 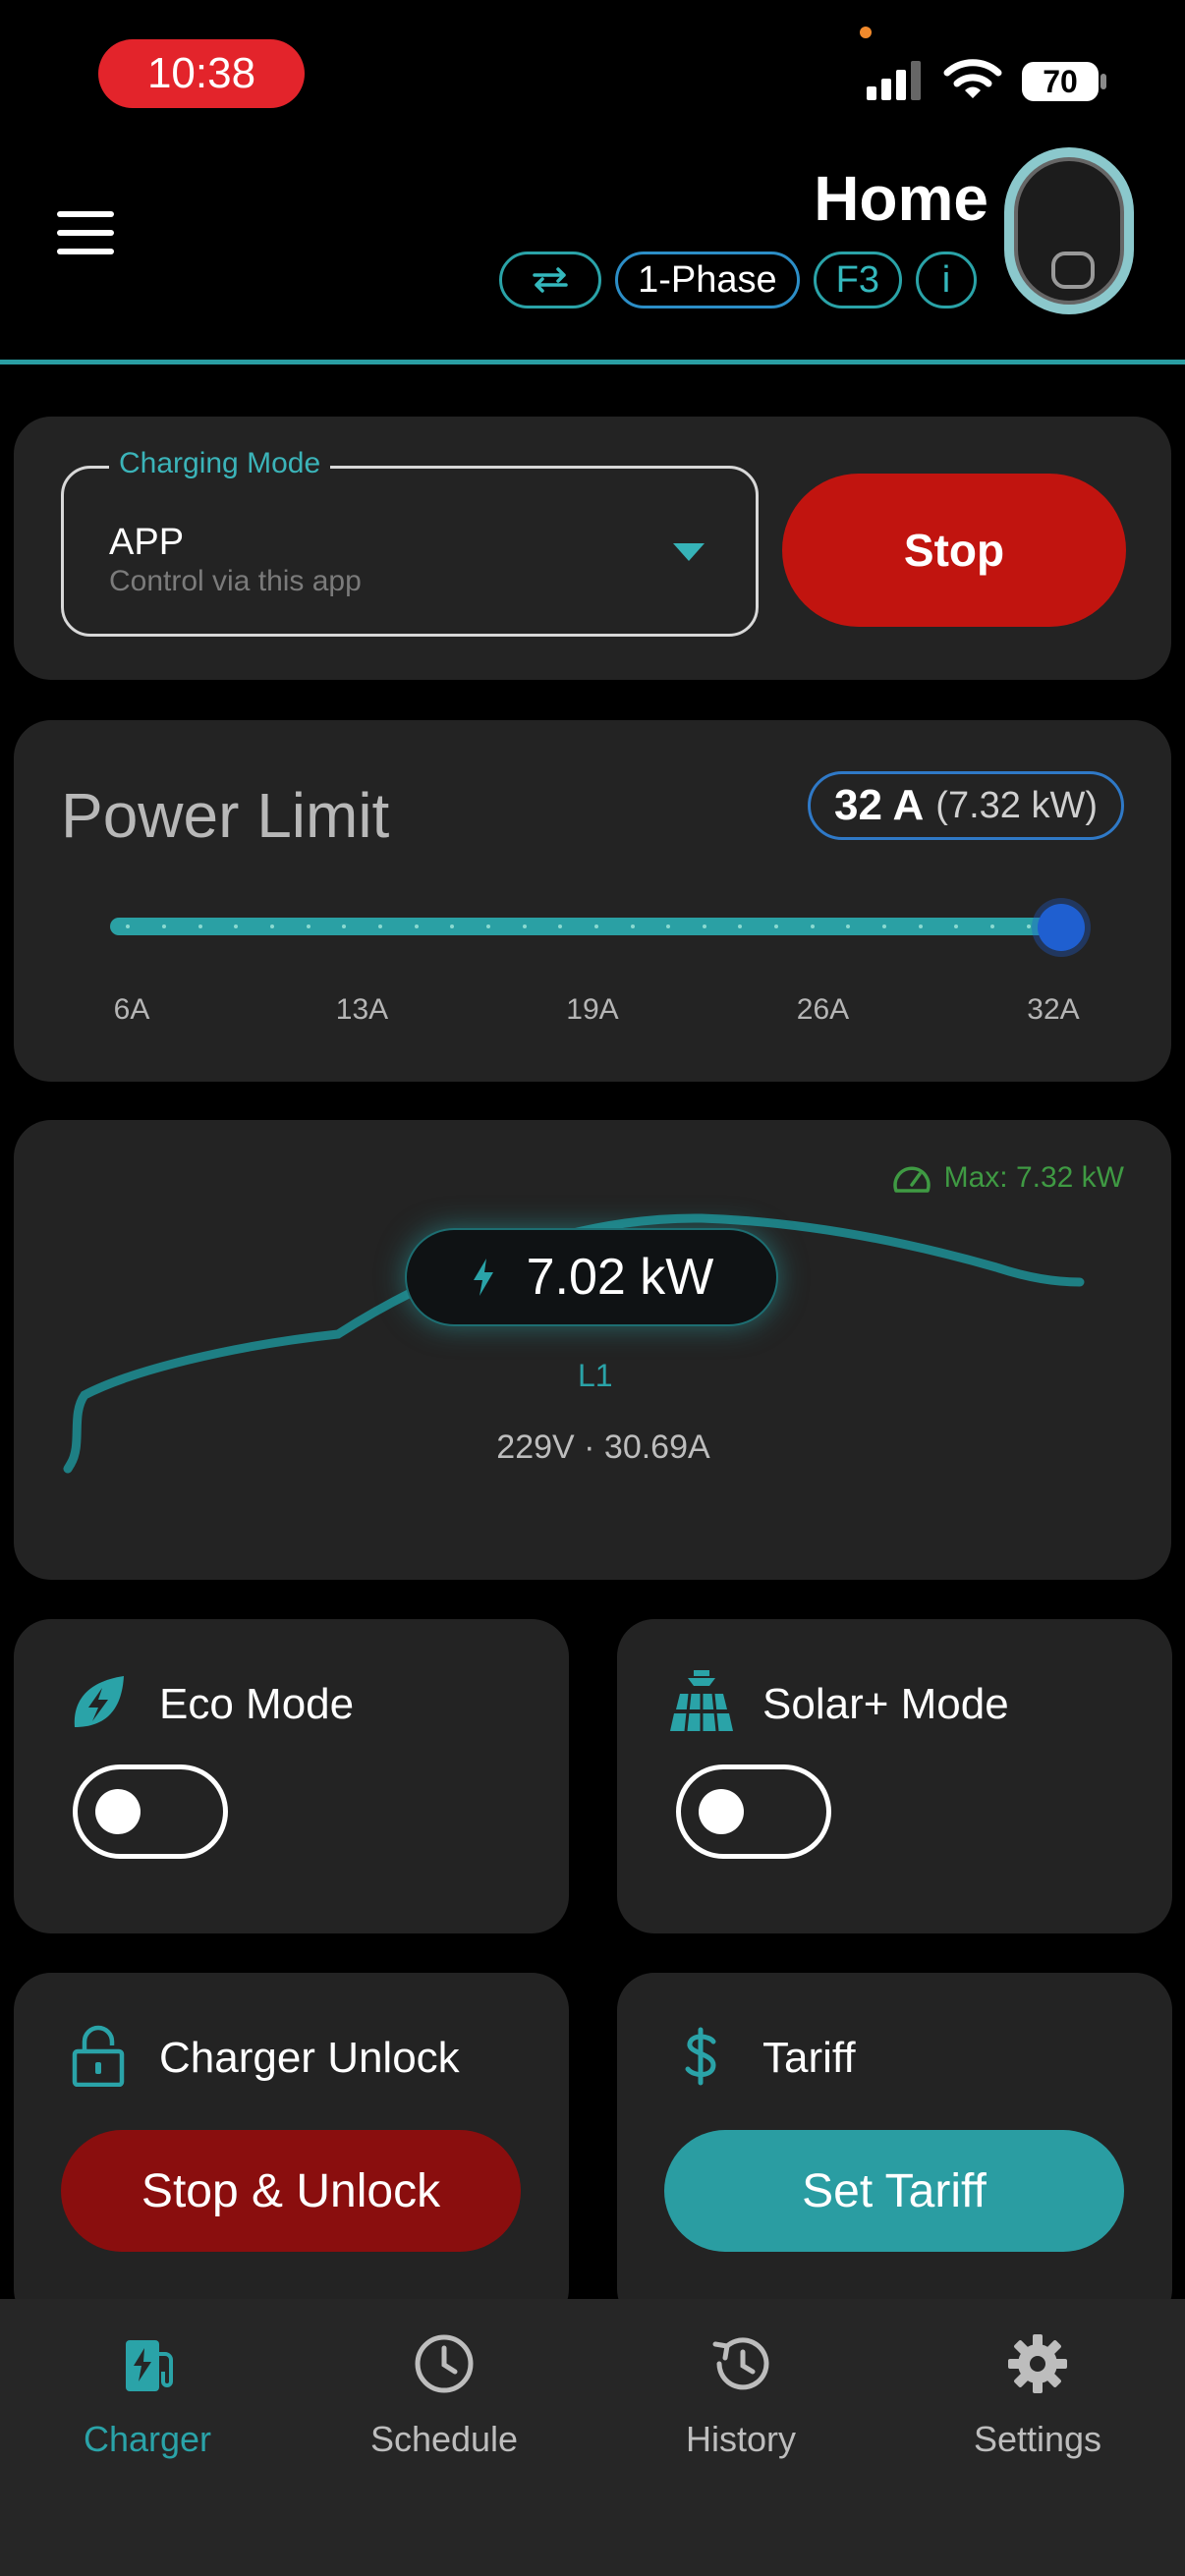 I want to click on current-power-pill: 7.02 kW, so click(x=592, y=1277).